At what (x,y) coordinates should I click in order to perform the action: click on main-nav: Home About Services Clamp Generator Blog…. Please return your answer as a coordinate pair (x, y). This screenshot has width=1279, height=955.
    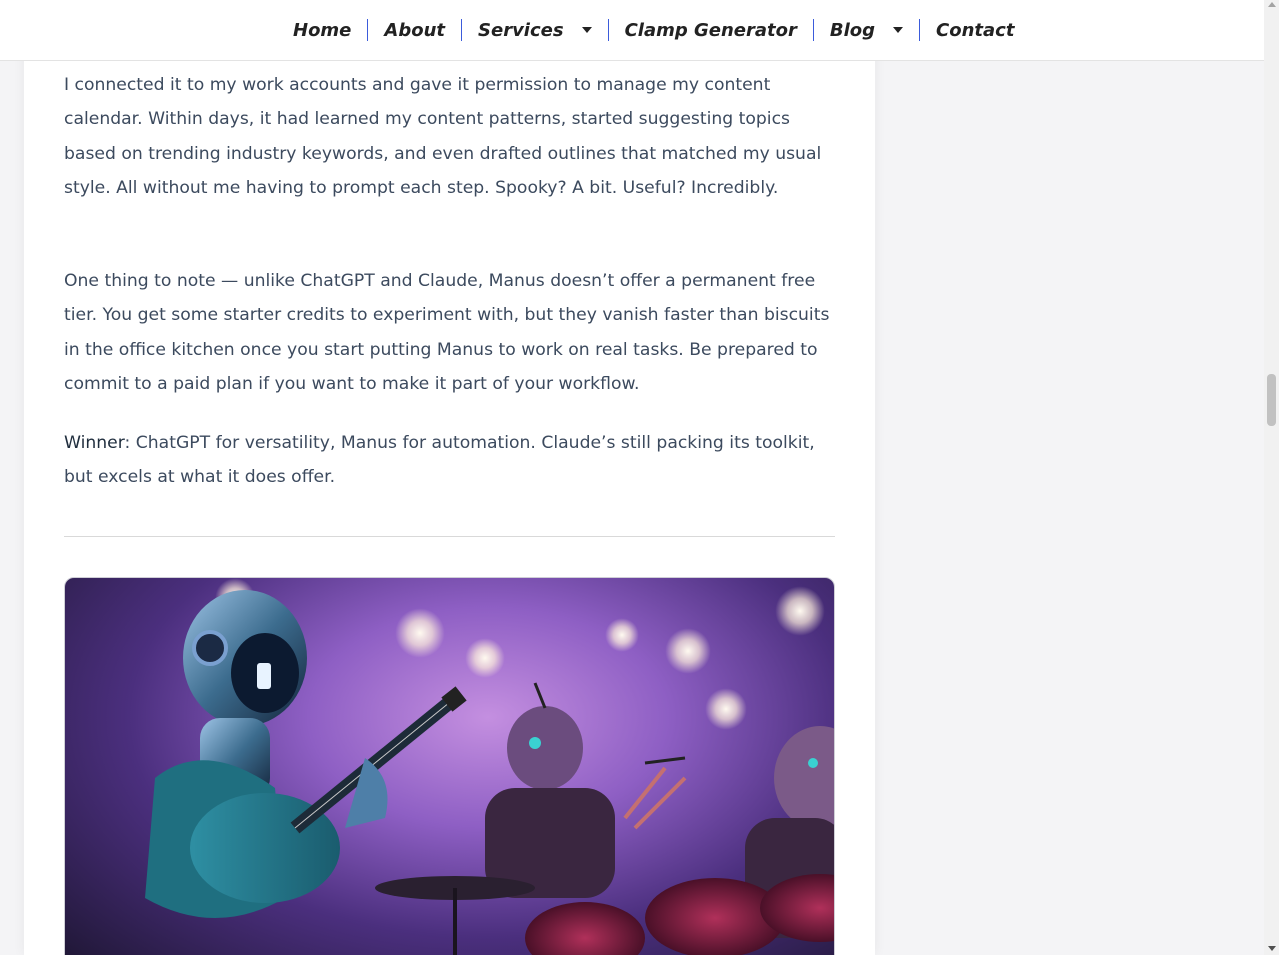
    Looking at the image, I should click on (653, 30).